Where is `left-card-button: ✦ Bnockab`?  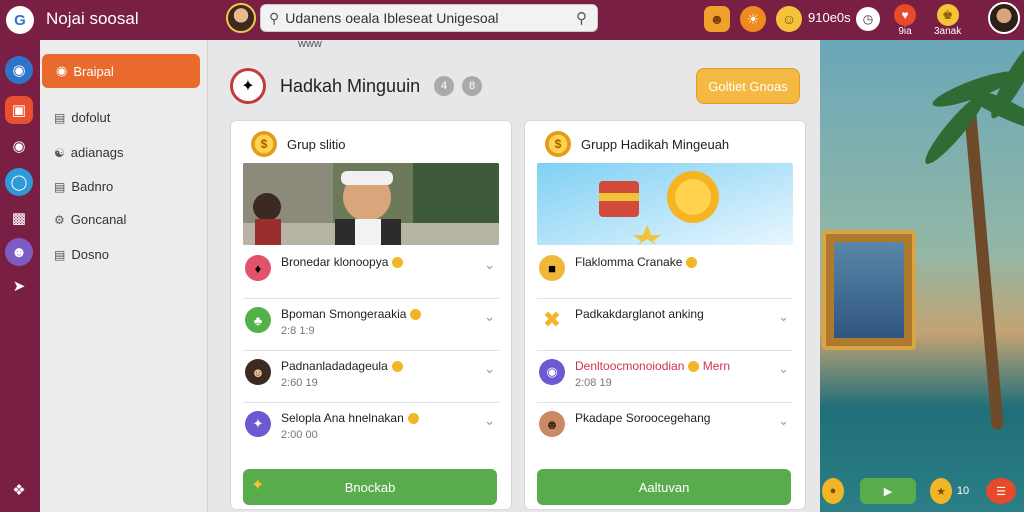 left-card-button: ✦ Bnockab is located at coordinates (370, 487).